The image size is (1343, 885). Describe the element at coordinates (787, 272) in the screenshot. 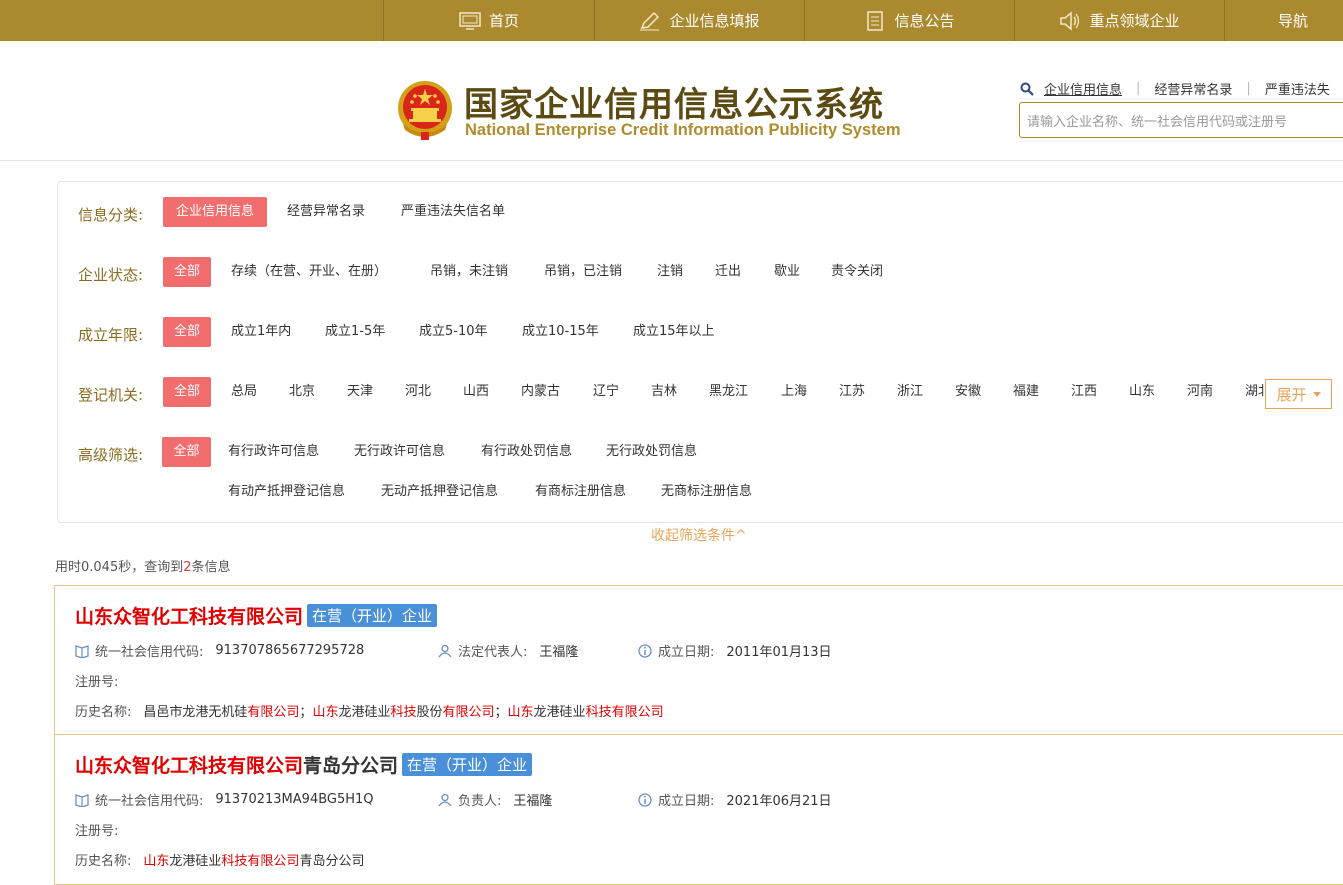

I see `status-option-suspended: 歇业` at that location.